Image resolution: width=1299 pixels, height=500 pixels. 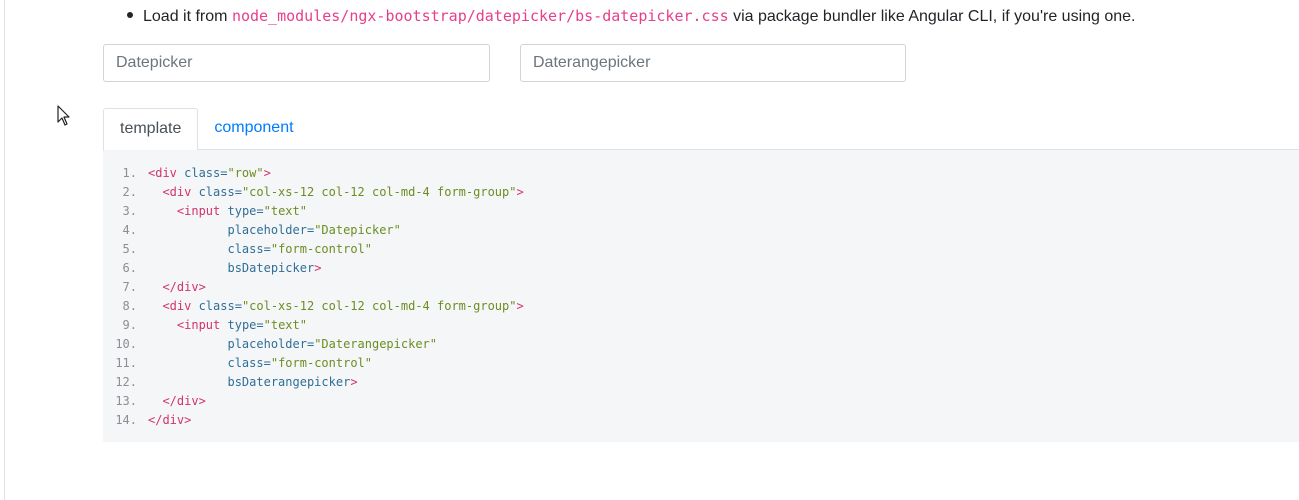 What do you see at coordinates (701, 420) in the screenshot?
I see `code-line: 14. </div>` at bounding box center [701, 420].